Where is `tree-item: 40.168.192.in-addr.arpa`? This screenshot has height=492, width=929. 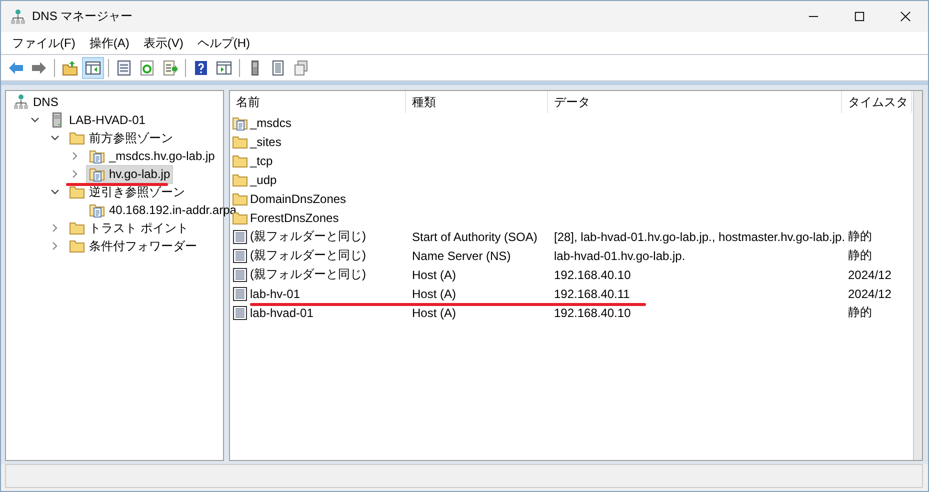
tree-item: 40.168.192.in-addr.arpa is located at coordinates (163, 210).